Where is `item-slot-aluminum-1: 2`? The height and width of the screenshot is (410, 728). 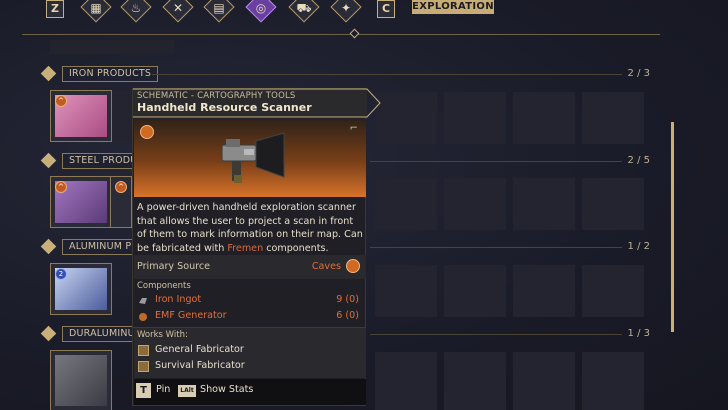
item-slot-aluminum-1: 2 is located at coordinates (81, 289).